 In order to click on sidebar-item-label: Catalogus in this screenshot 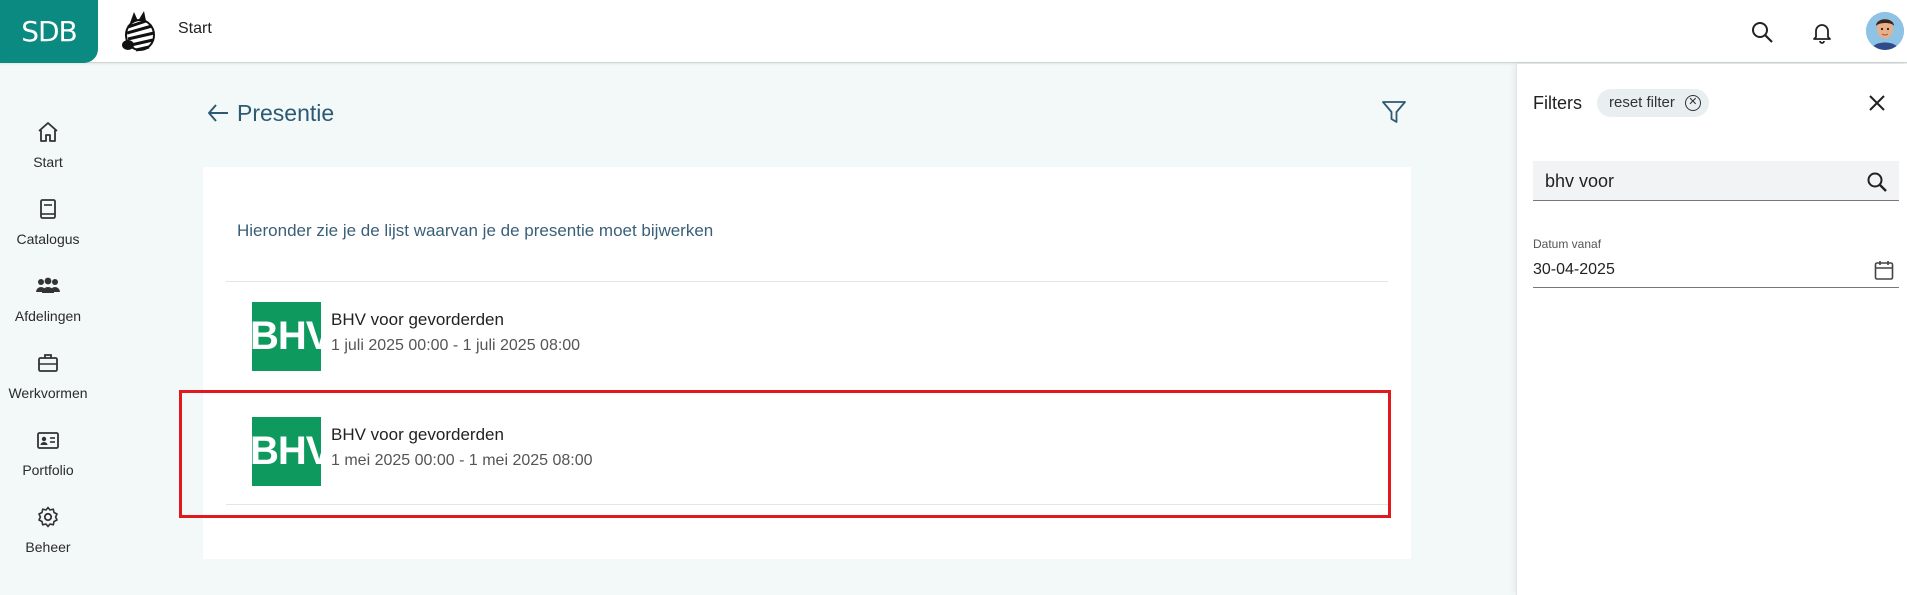, I will do `click(48, 239)`.